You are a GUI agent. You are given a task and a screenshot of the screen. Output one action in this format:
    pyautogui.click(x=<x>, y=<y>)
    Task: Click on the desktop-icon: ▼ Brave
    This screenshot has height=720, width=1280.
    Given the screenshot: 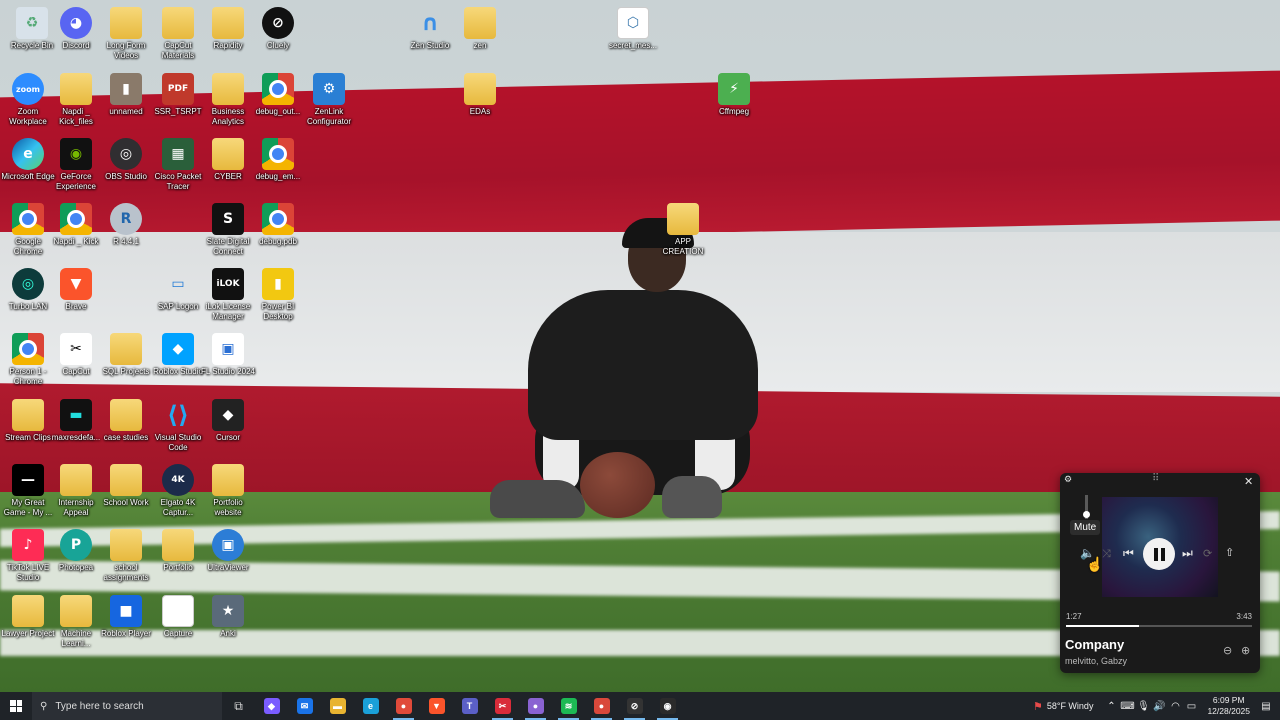 What is the action you would take?
    pyautogui.click(x=76, y=288)
    